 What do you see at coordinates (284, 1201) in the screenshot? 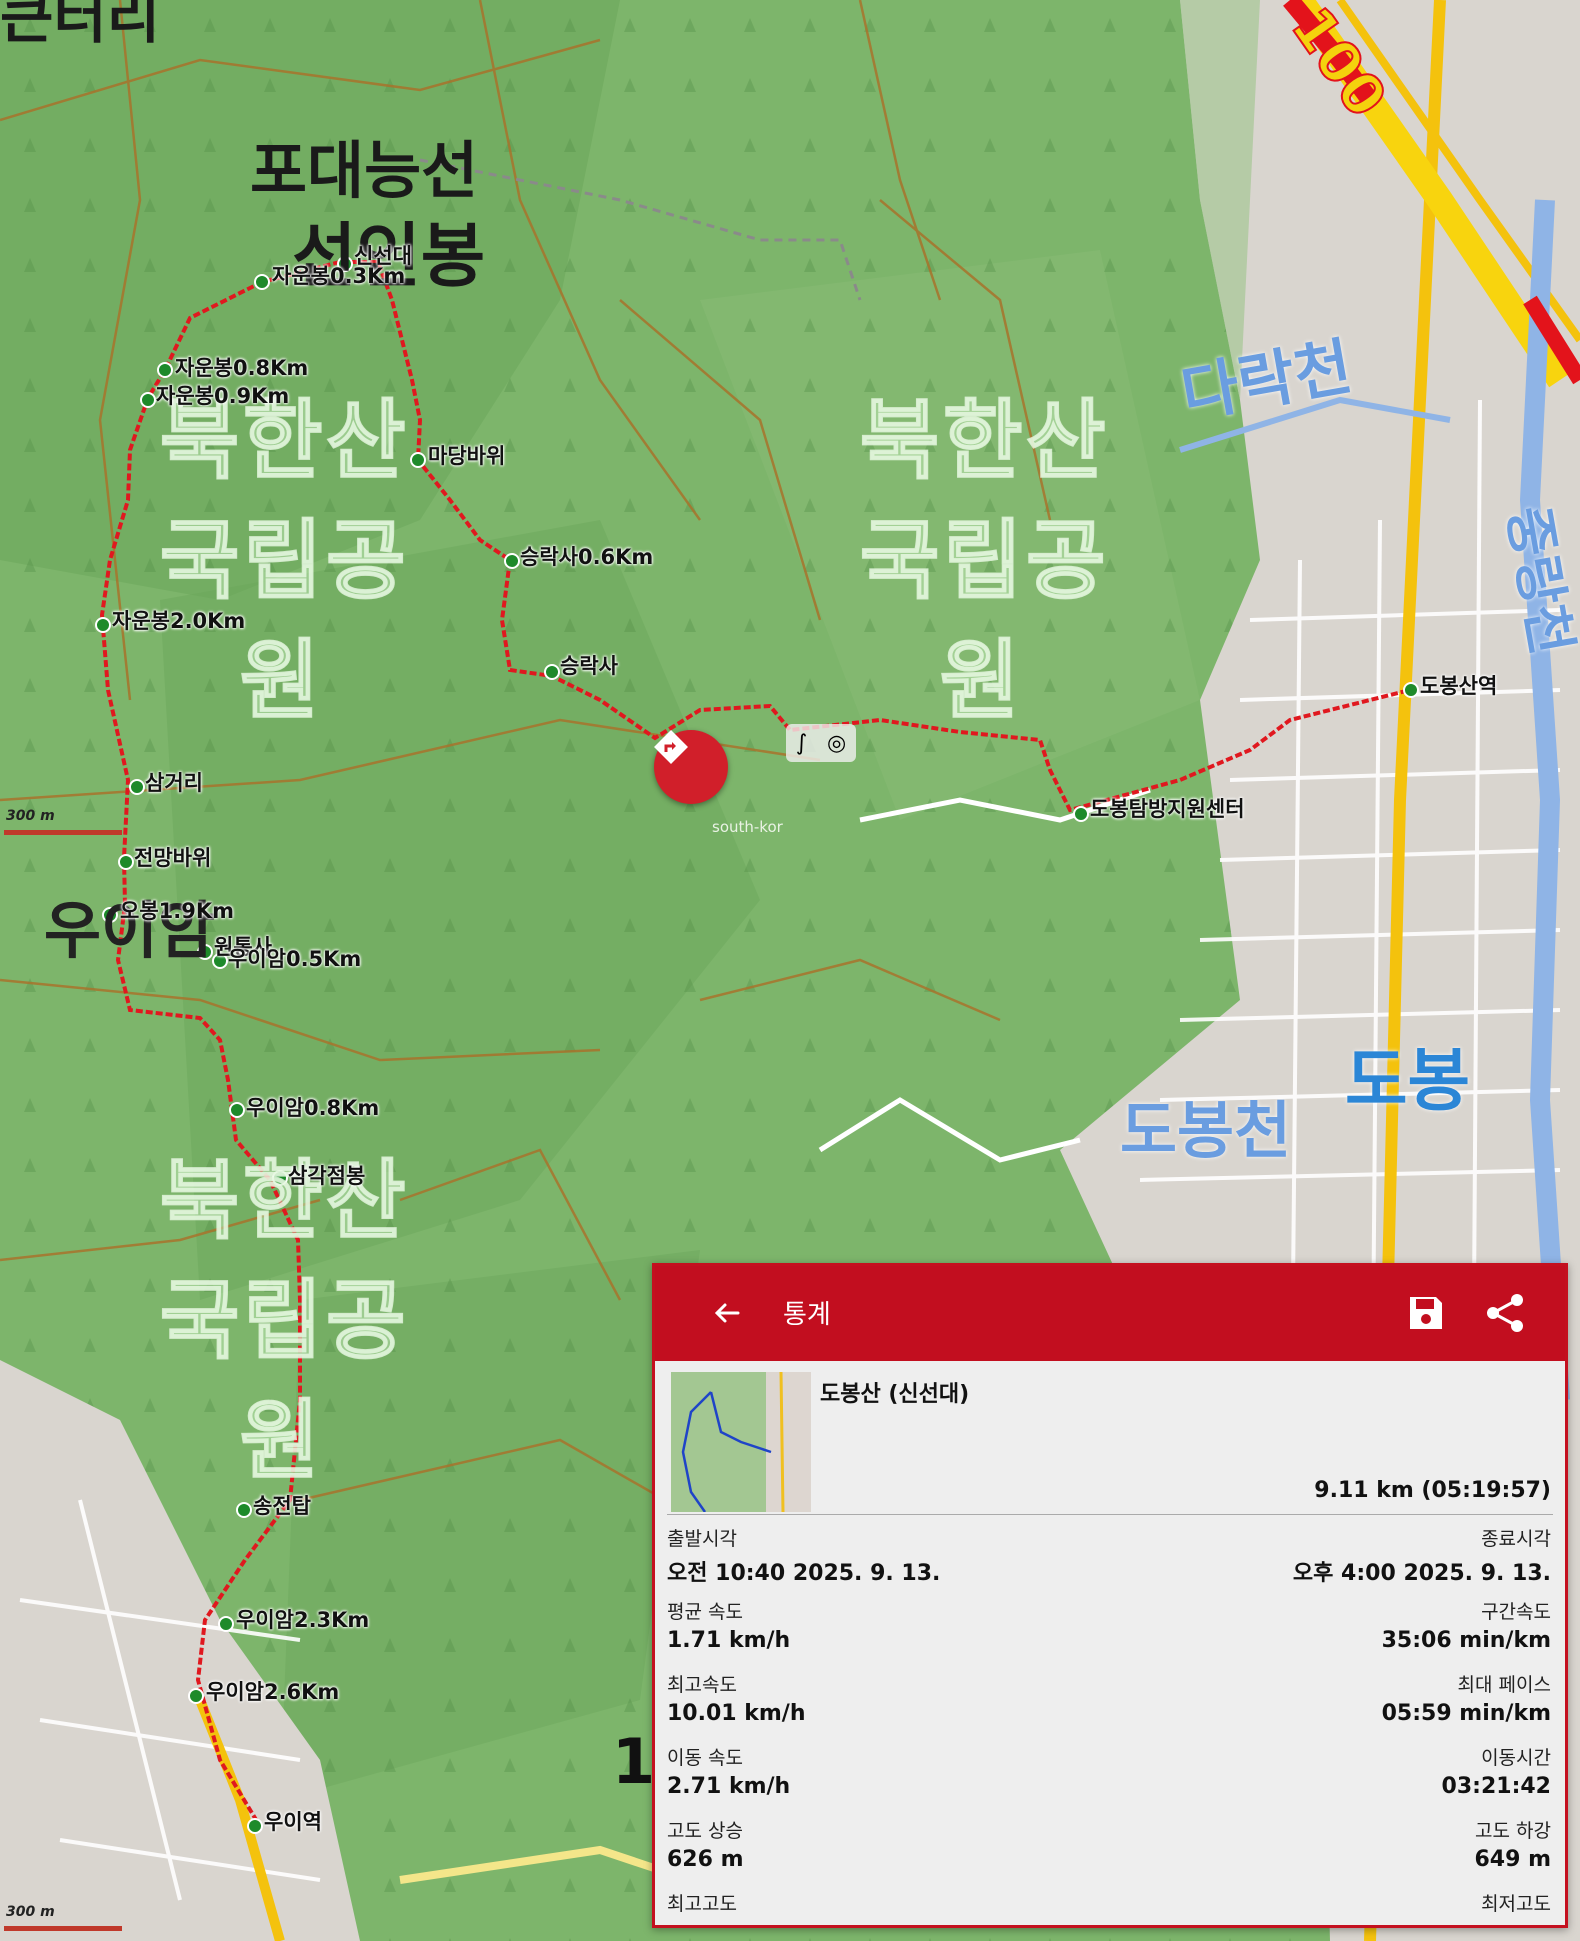
I see `park-label-3-line1: 북한산` at bounding box center [284, 1201].